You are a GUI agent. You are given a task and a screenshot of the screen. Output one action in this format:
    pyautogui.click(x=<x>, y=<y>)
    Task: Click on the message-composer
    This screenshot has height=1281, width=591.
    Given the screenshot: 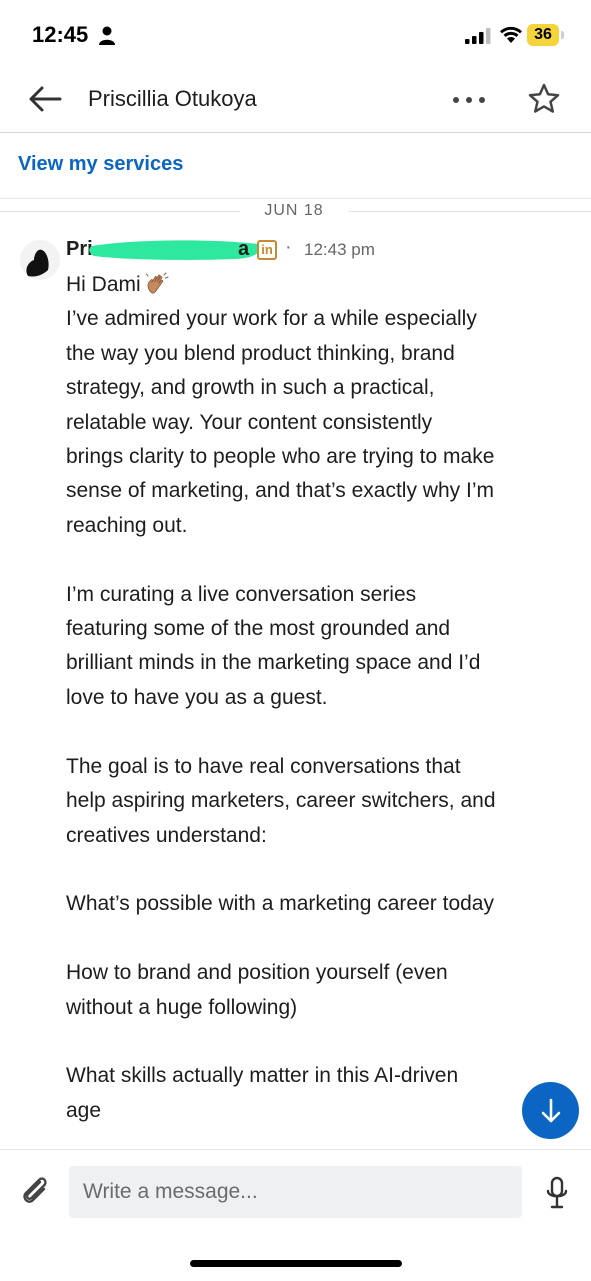 What is the action you would take?
    pyautogui.click(x=295, y=1215)
    